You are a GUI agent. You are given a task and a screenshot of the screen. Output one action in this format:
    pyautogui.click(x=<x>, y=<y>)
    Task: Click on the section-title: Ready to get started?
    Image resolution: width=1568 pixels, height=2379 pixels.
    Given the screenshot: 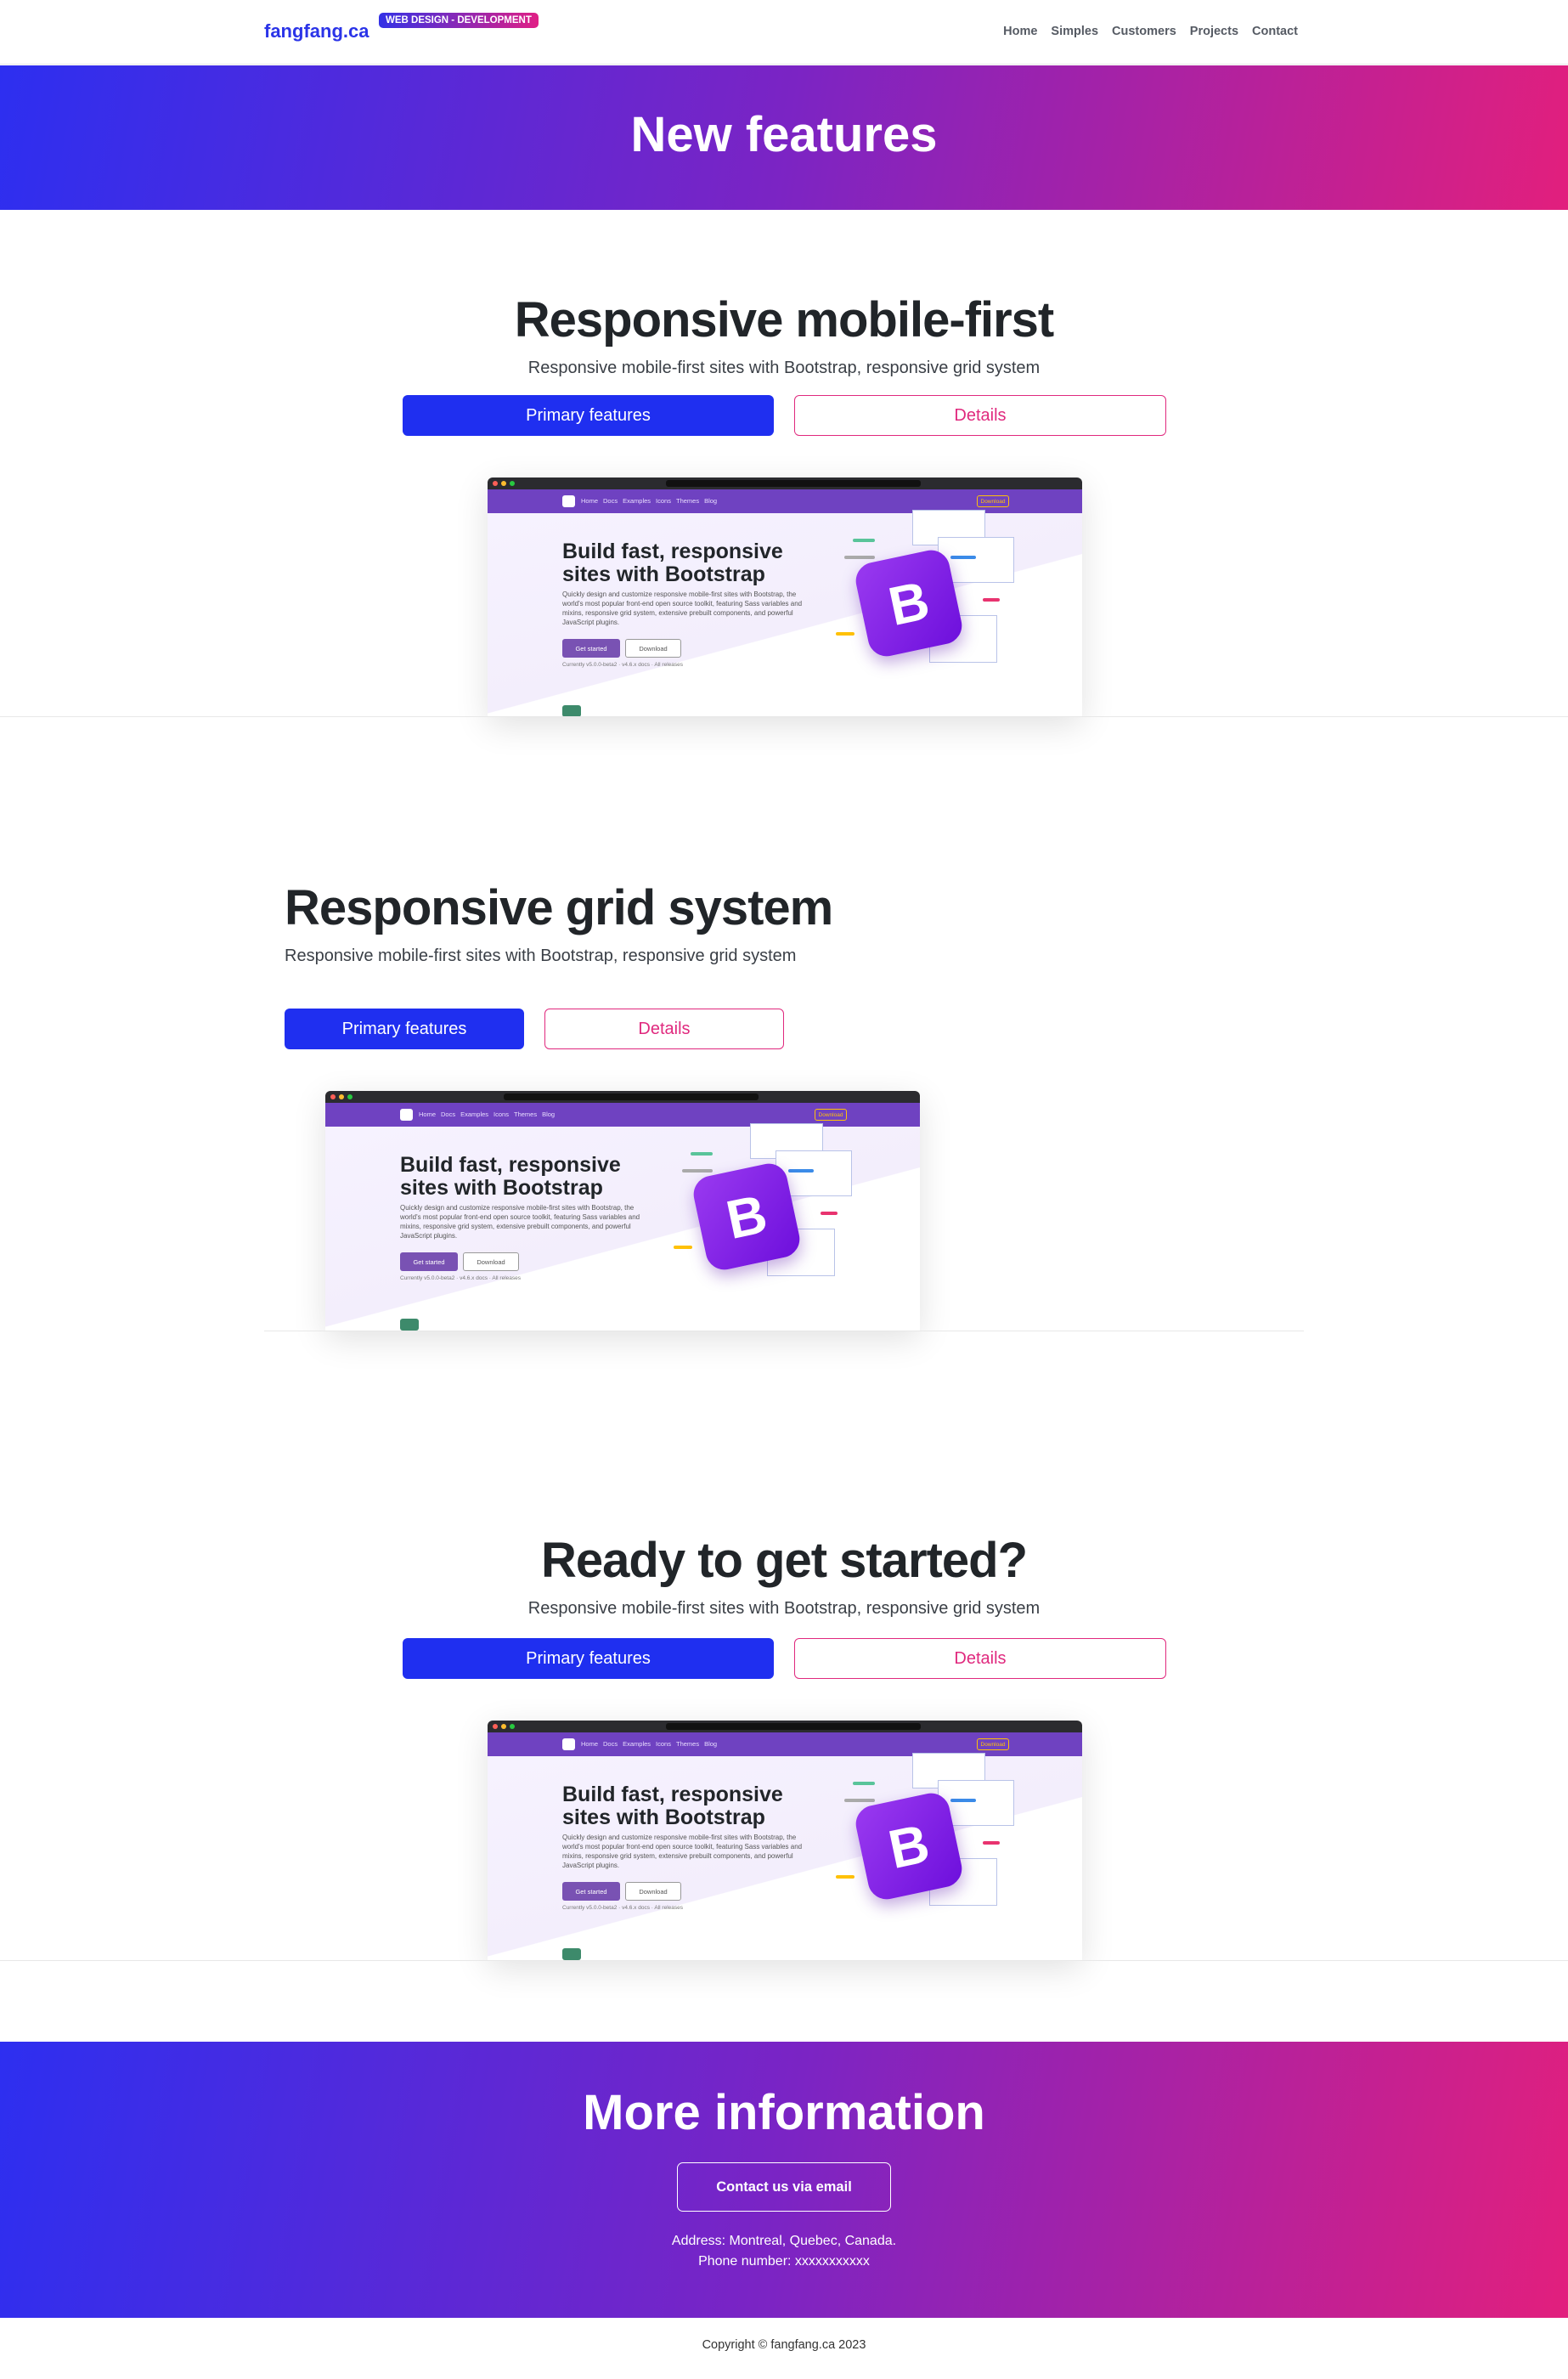 What is the action you would take?
    pyautogui.click(x=785, y=1560)
    